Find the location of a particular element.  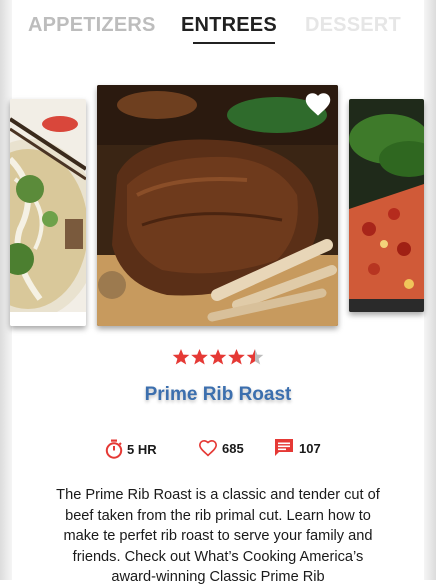

likes: 685 is located at coordinates (221, 448).